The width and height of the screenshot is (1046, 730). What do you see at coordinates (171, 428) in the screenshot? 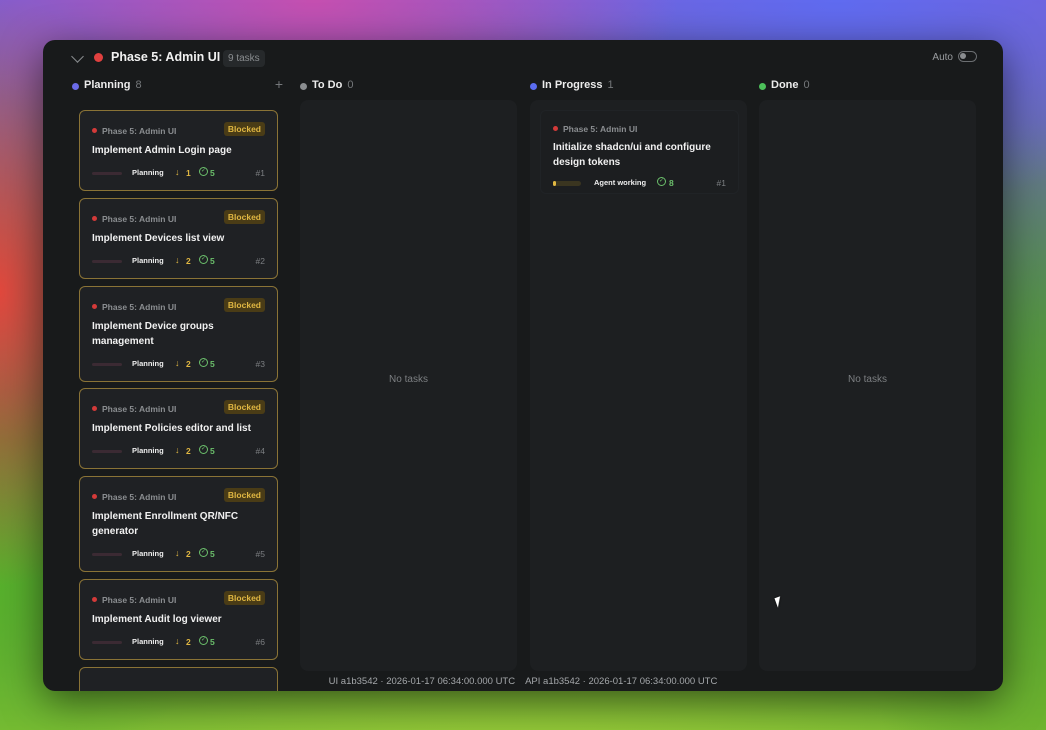
I see `card-title: Implement Policies editor and list` at bounding box center [171, 428].